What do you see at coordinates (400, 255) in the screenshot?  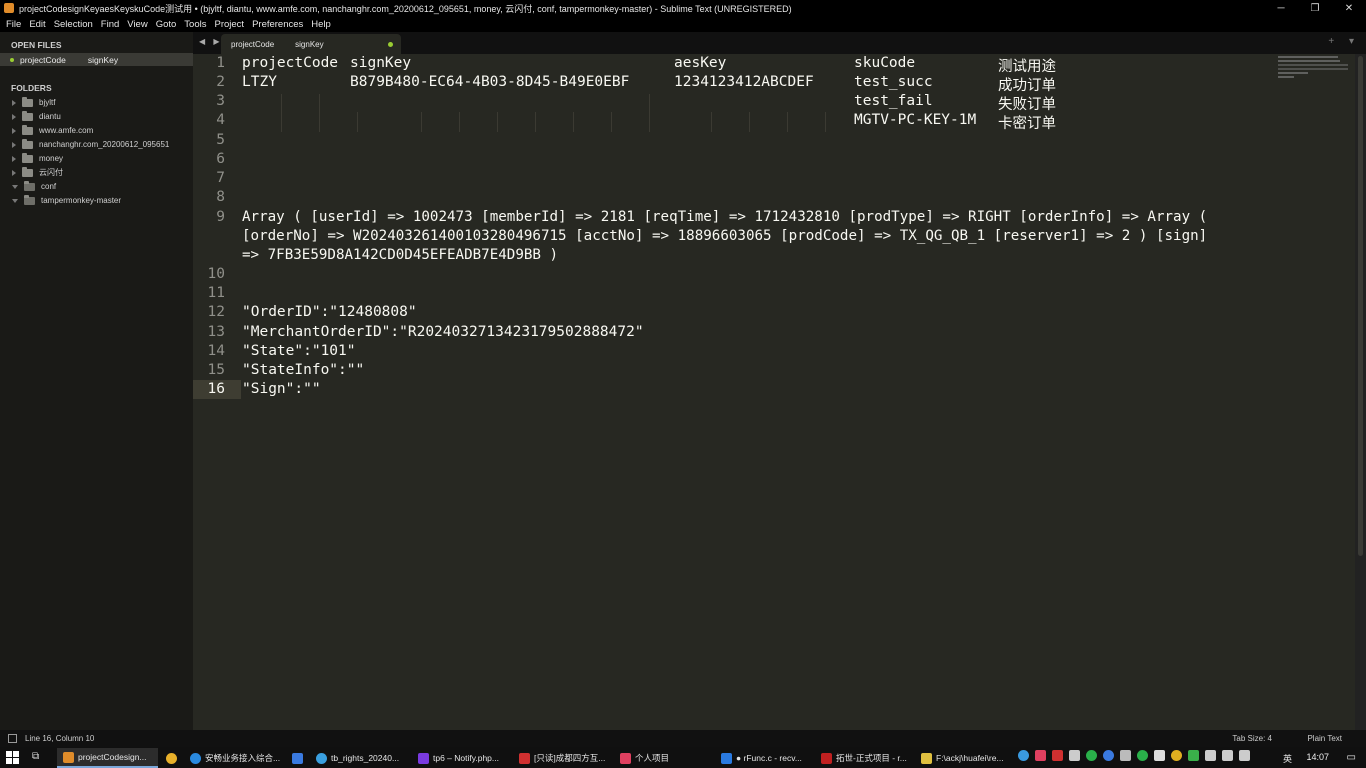 I see `code-line-wrapped: => 7FB3E59D8A142CD0D45EFEADB7E4D9BB )` at bounding box center [400, 255].